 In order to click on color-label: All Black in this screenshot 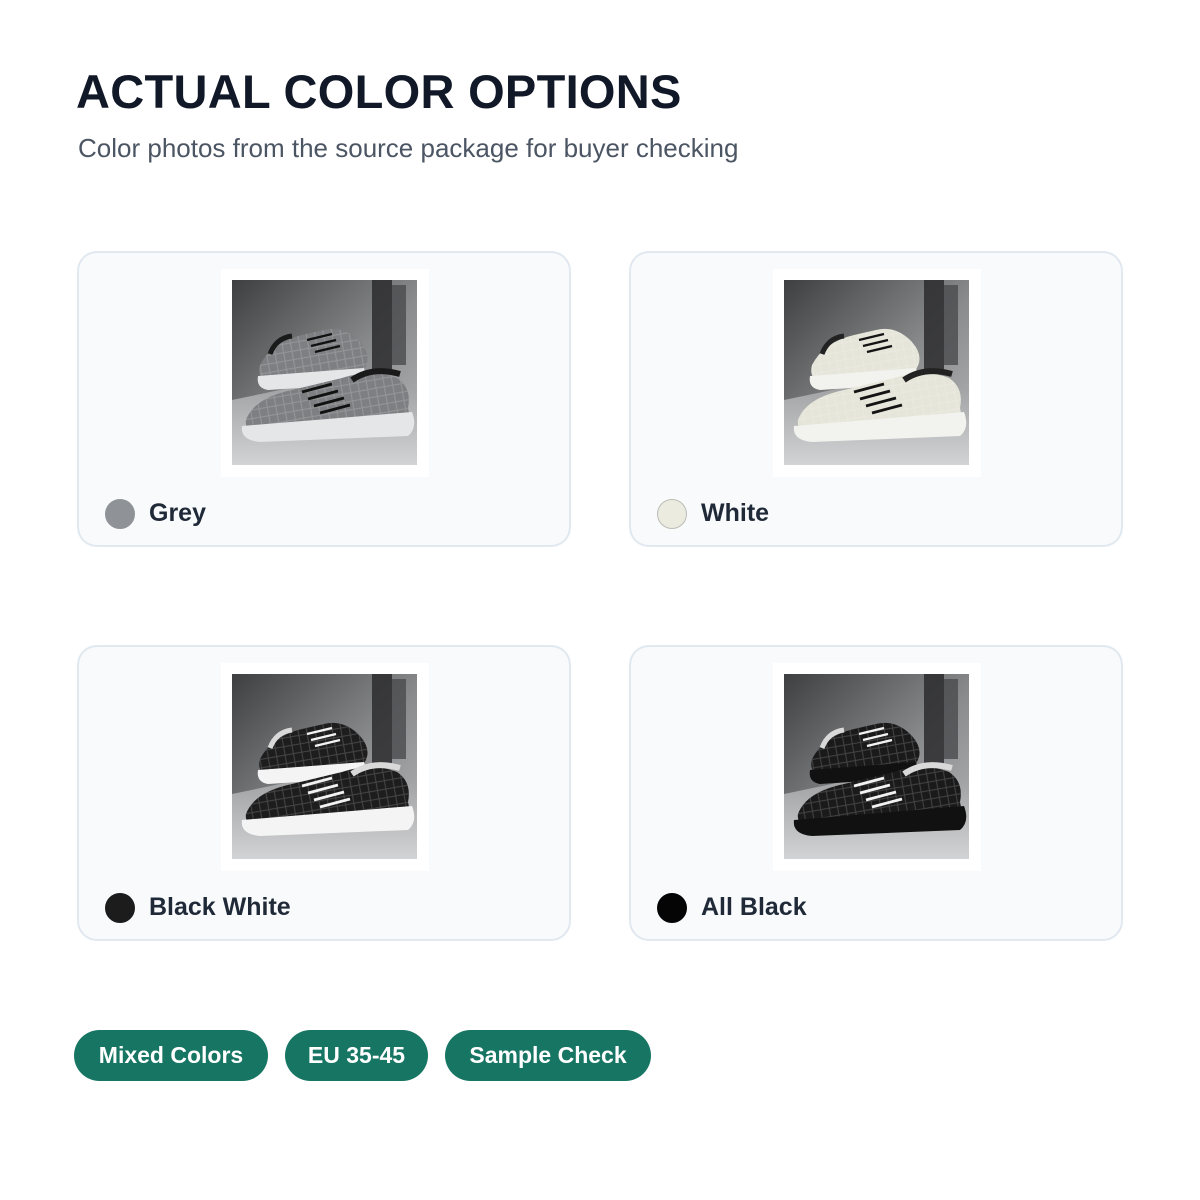, I will do `click(754, 907)`.